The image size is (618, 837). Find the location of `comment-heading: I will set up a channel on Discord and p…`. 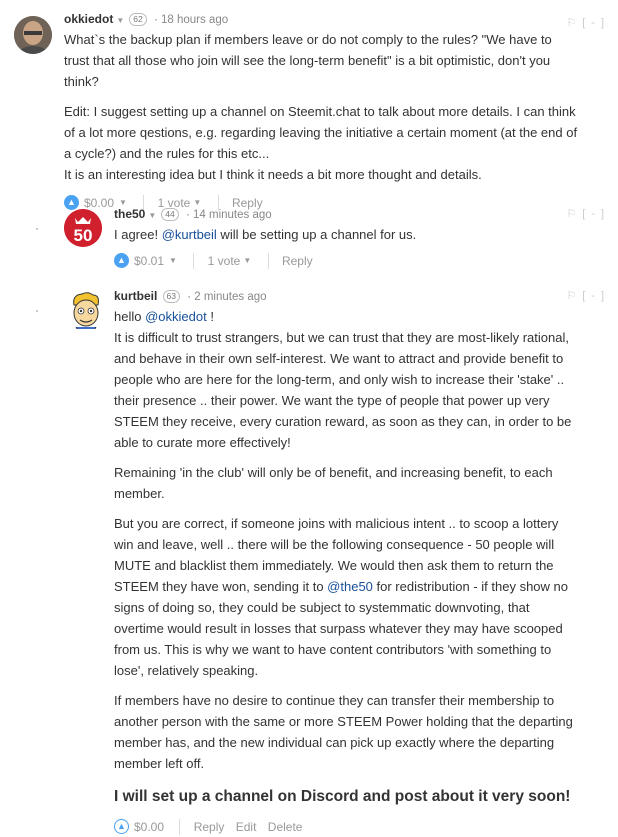

comment-heading: I will set up a channel on Discord and p… is located at coordinates (342, 796).